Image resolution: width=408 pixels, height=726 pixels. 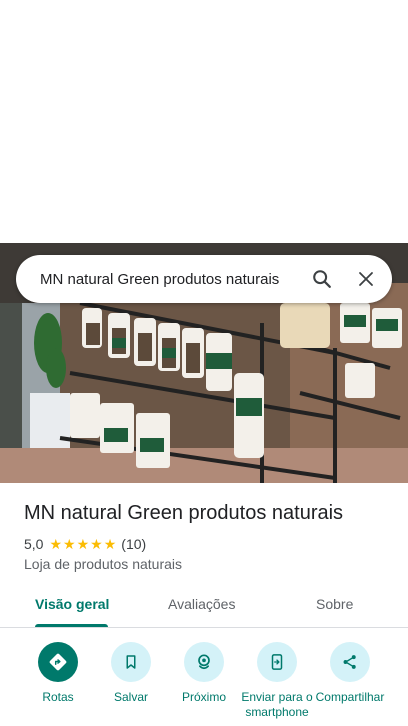 I want to click on share-icon, so click(x=350, y=662).